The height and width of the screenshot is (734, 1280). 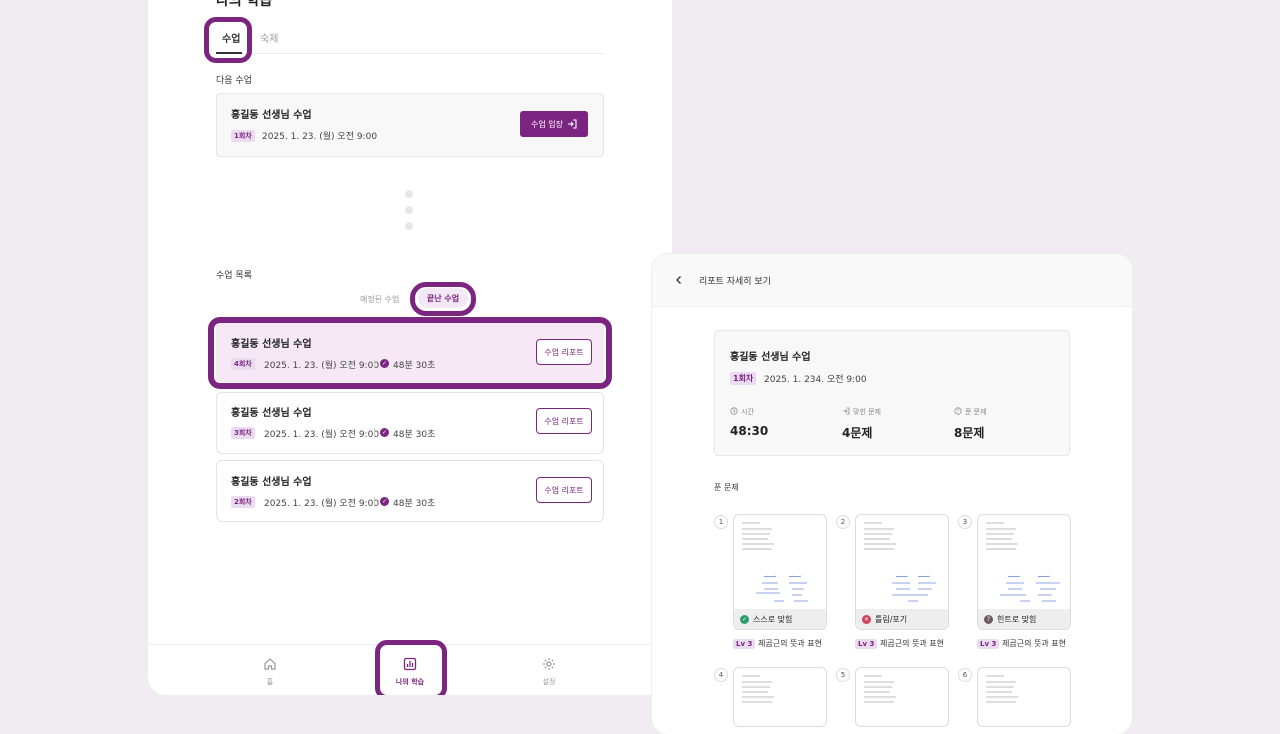 What do you see at coordinates (271, 115) in the screenshot?
I see `next-lesson-title: 홍길동 선생님 수업` at bounding box center [271, 115].